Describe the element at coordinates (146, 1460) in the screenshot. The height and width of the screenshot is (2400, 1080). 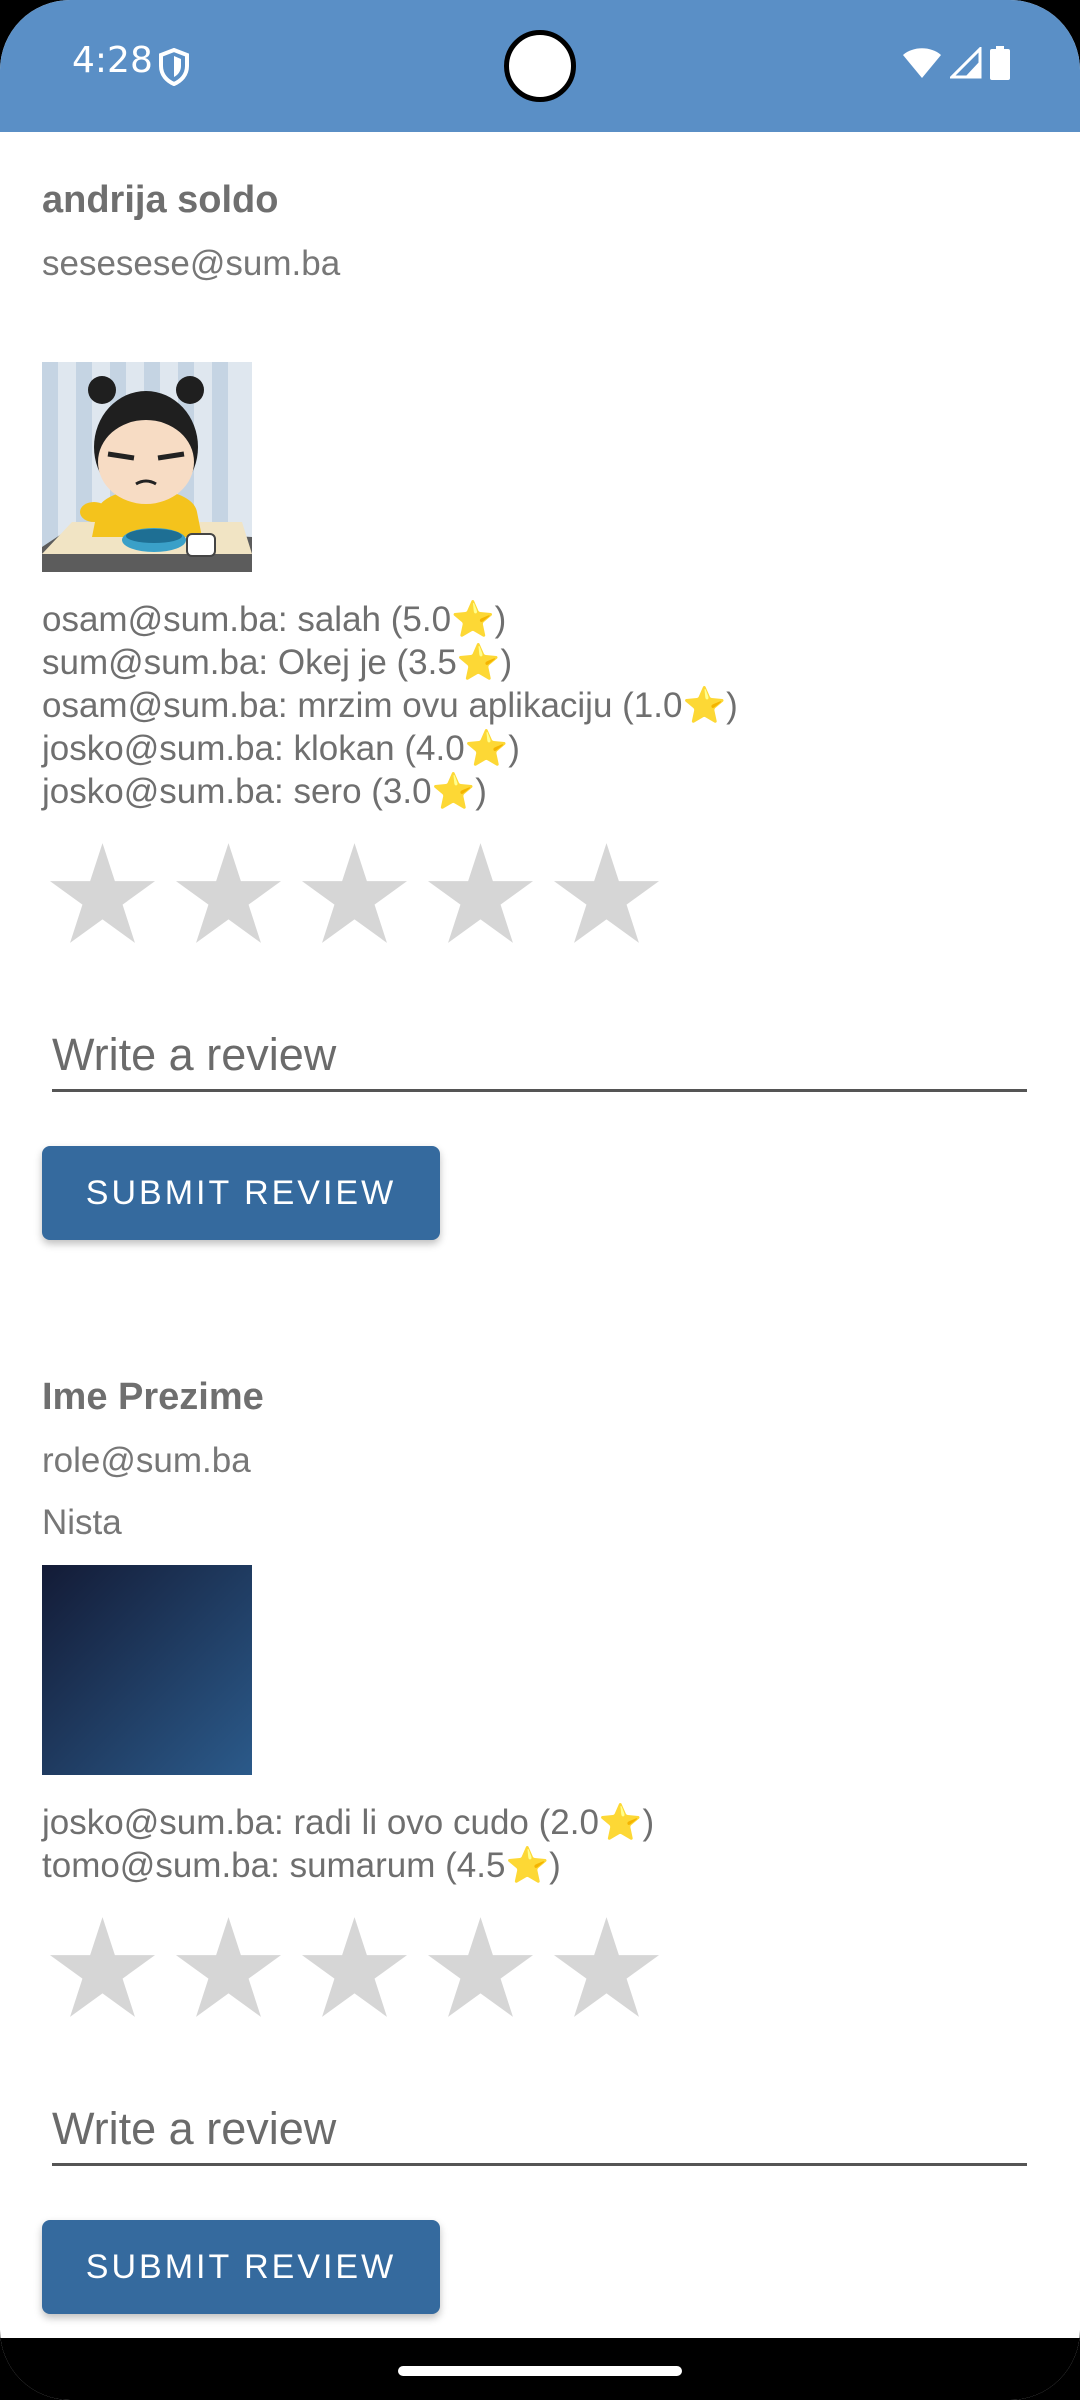
I see `profile-email: role@sum.ba` at that location.